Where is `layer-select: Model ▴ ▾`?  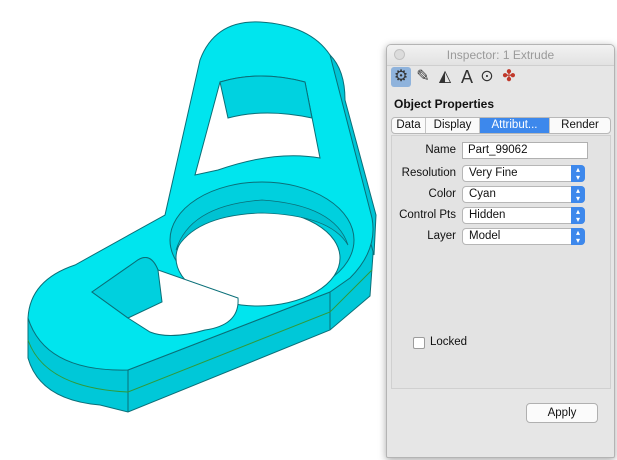
layer-select: Model ▴ ▾ is located at coordinates (523, 236).